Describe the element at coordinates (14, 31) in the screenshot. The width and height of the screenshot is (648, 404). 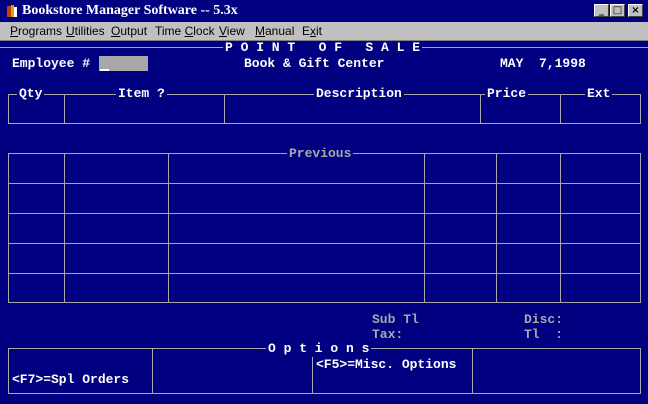
I see `menu-accelerator: P` at that location.